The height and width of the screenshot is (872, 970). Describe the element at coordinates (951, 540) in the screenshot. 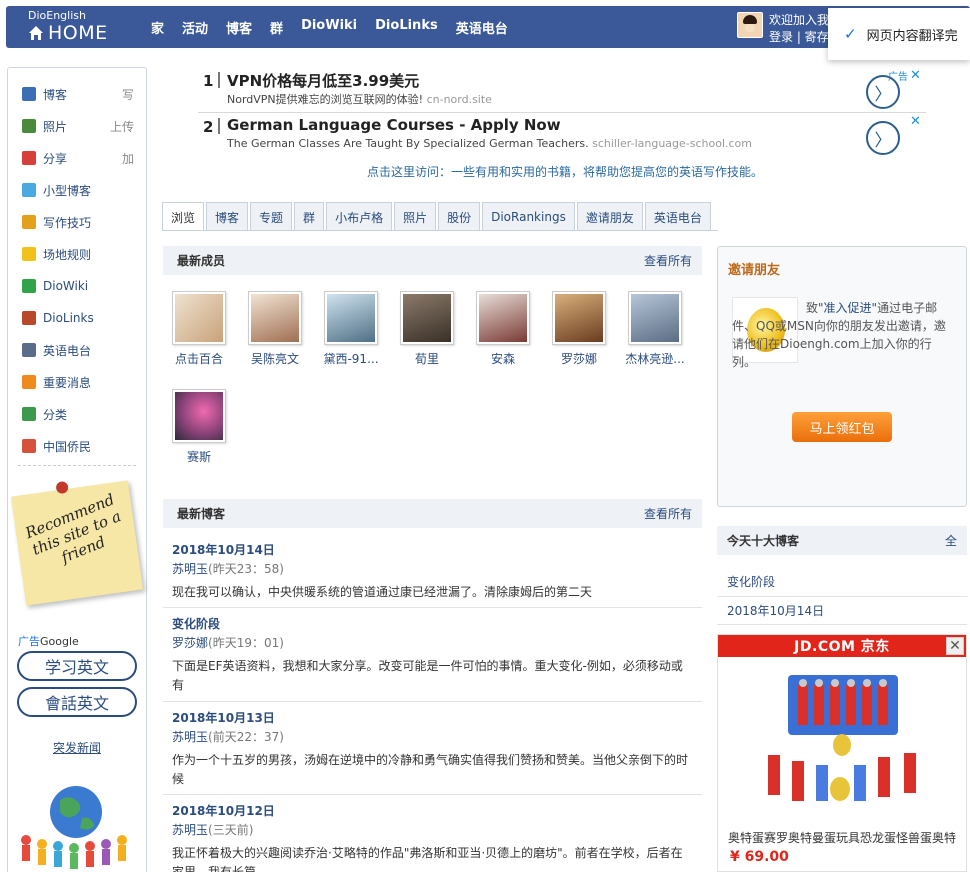

I see `view-all-link: 全` at that location.